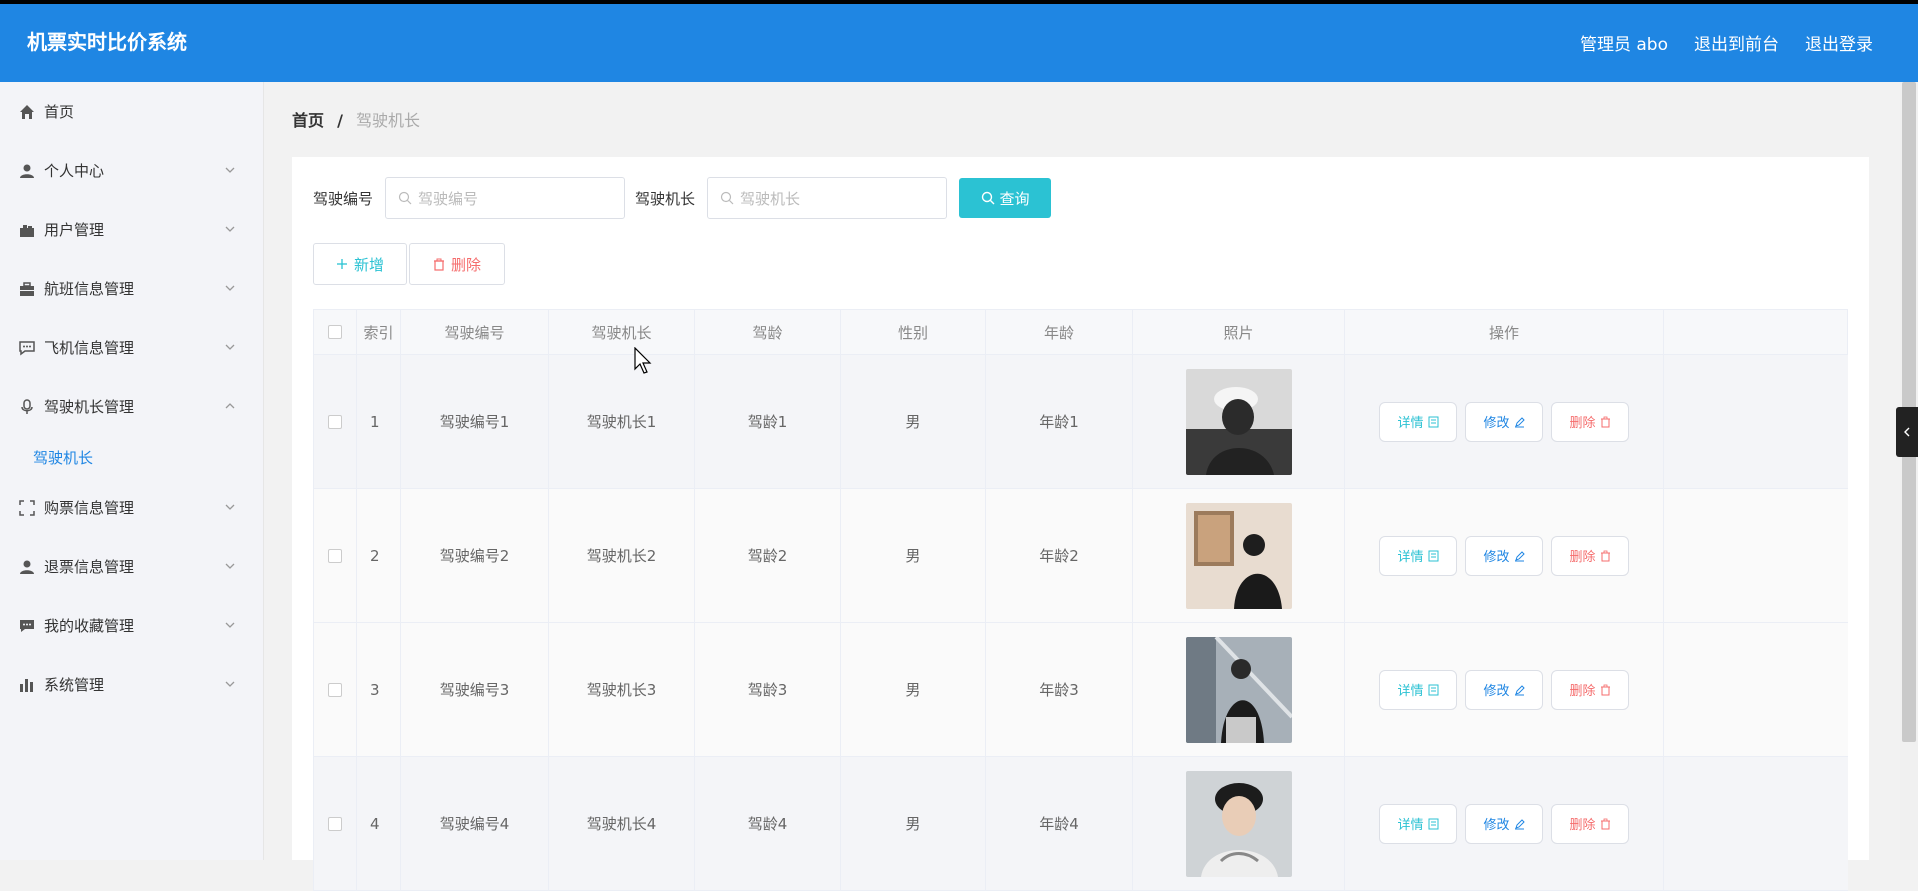 This screenshot has width=1918, height=891. I want to click on query-button-label: 查询, so click(1014, 199).